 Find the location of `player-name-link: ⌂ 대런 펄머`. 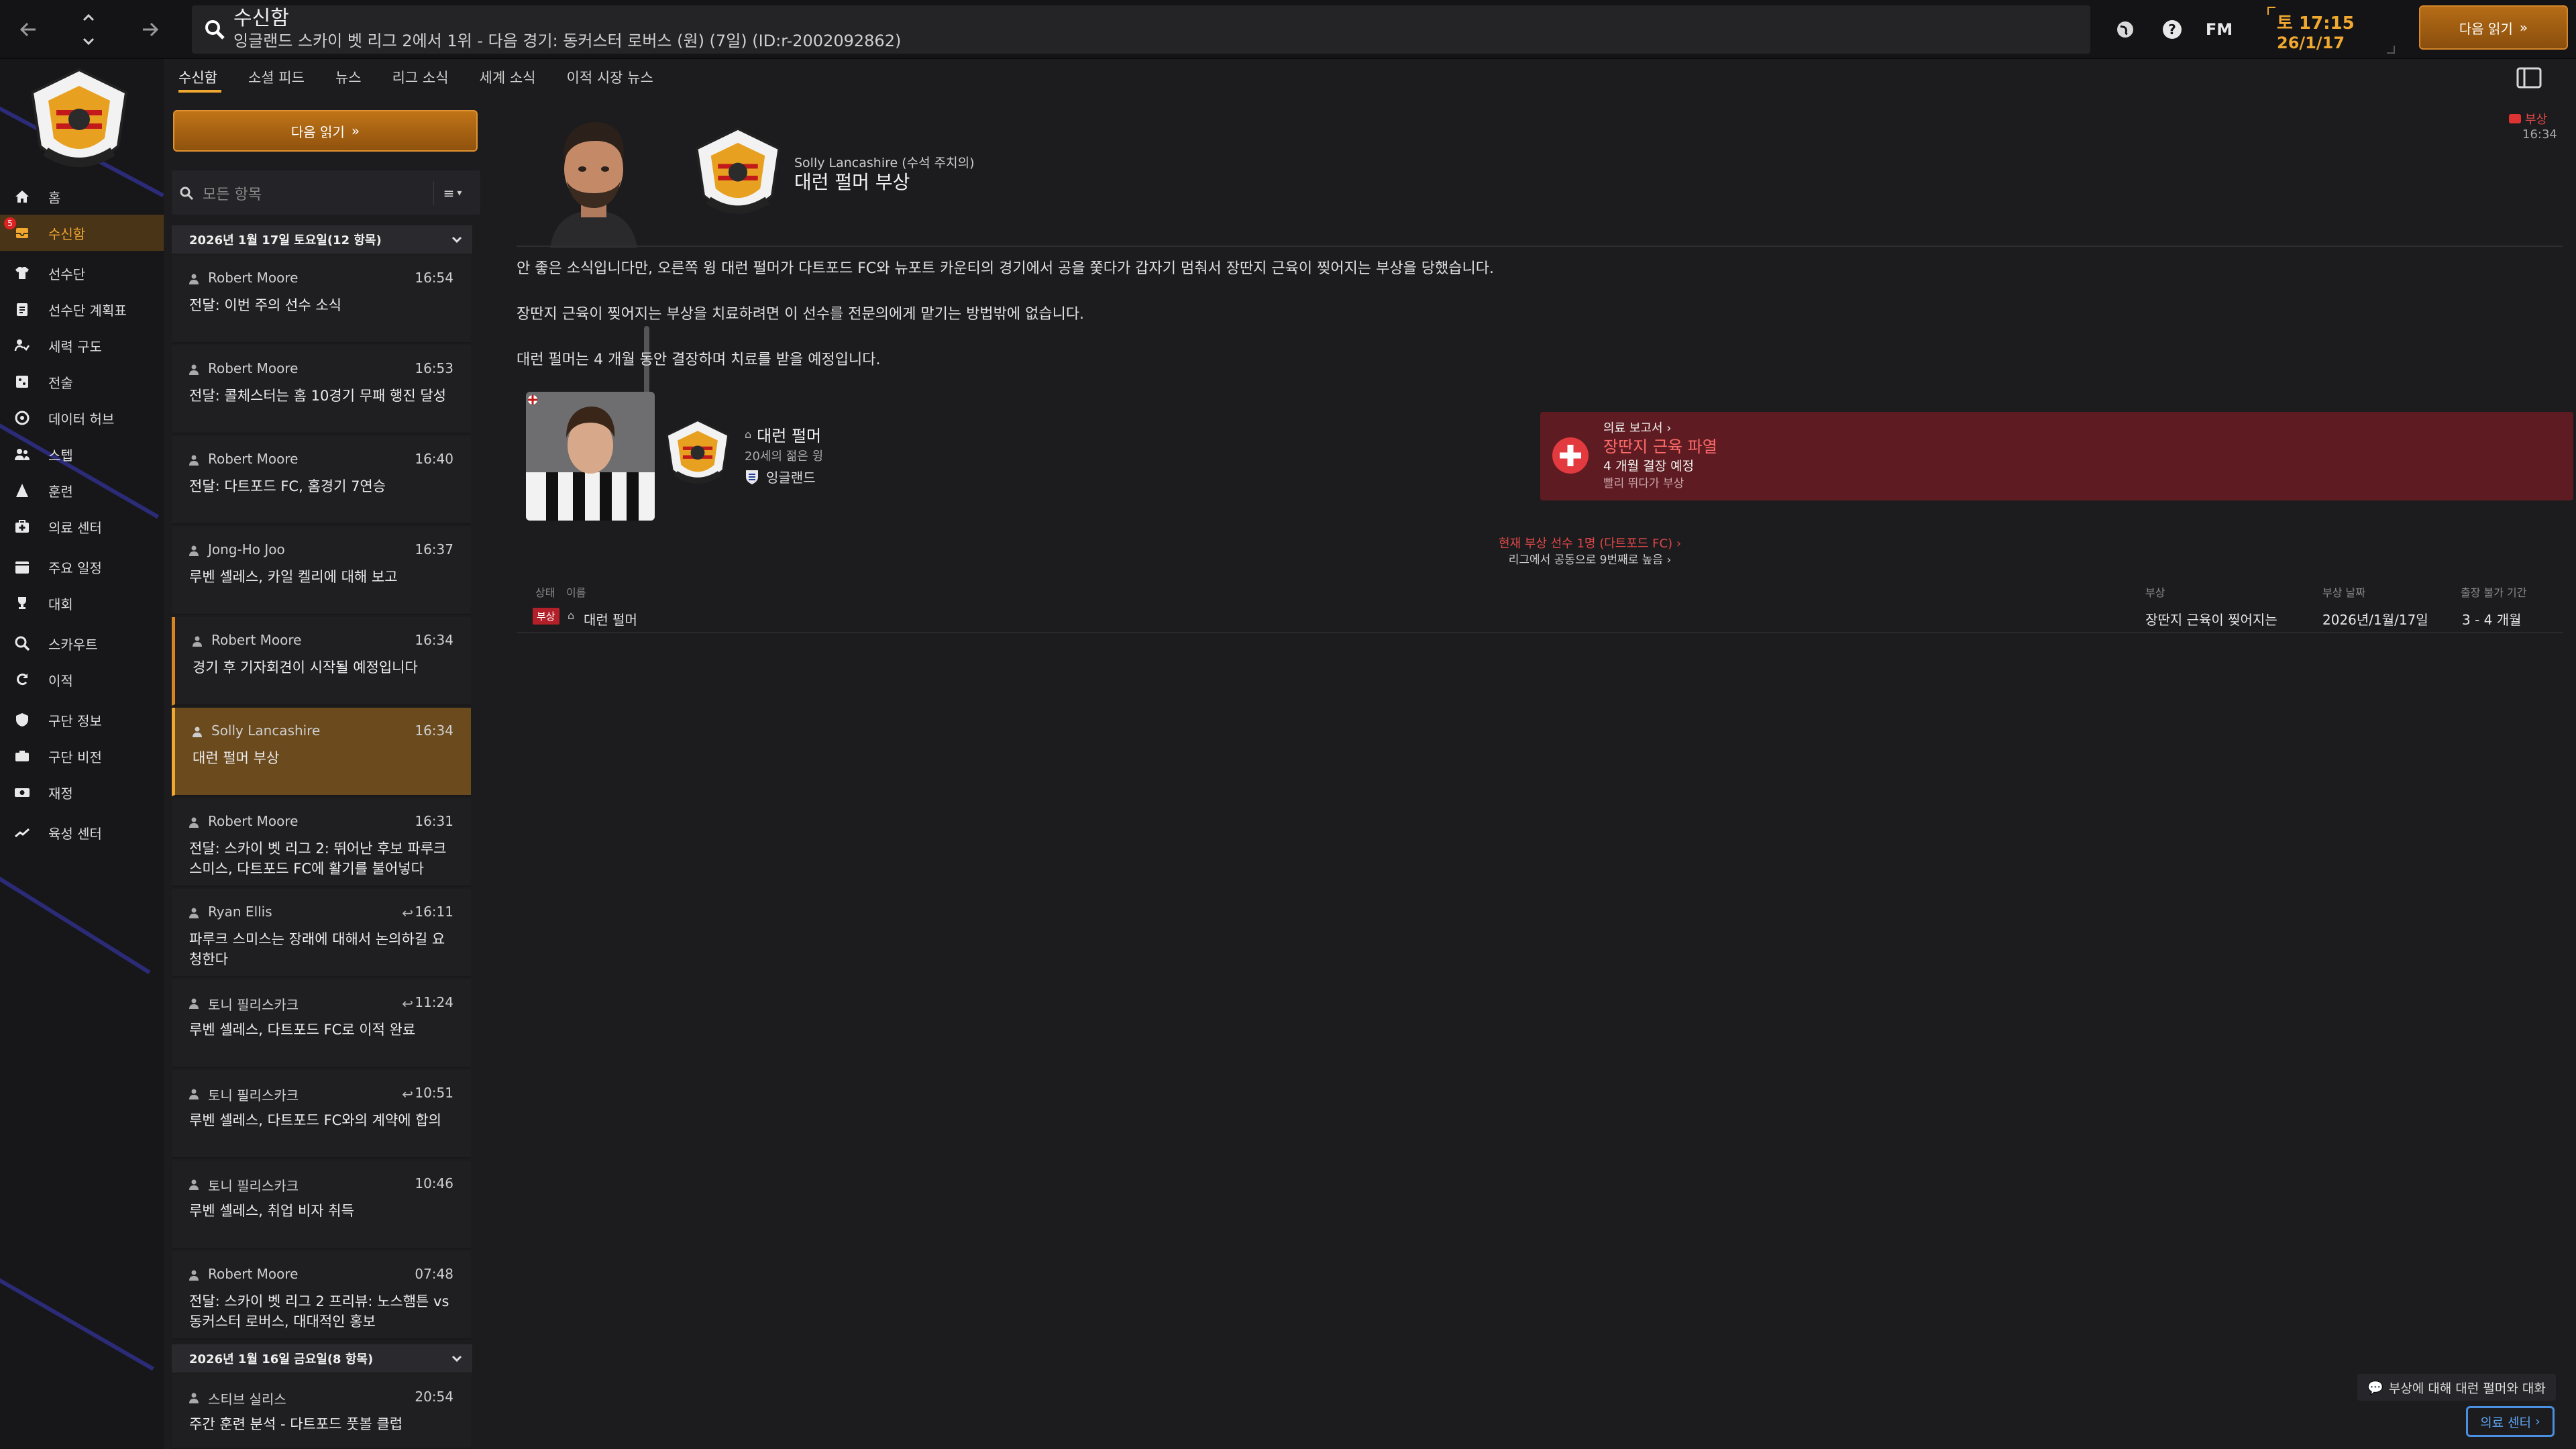

player-name-link: ⌂ 대런 펄머 is located at coordinates (783, 434).